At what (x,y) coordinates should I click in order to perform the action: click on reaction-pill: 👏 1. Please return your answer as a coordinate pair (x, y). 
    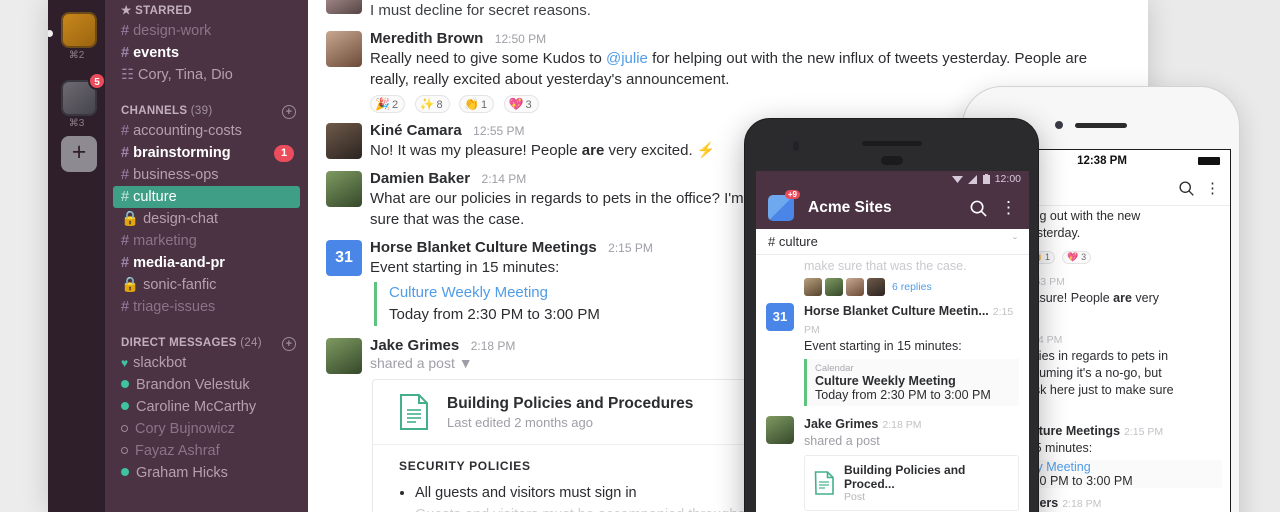
    Looking at the image, I should click on (477, 104).